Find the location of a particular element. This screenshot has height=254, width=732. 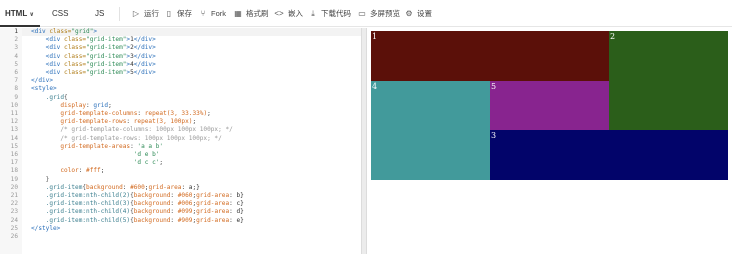

multiscreen-label: 多屏预览 is located at coordinates (385, 13).